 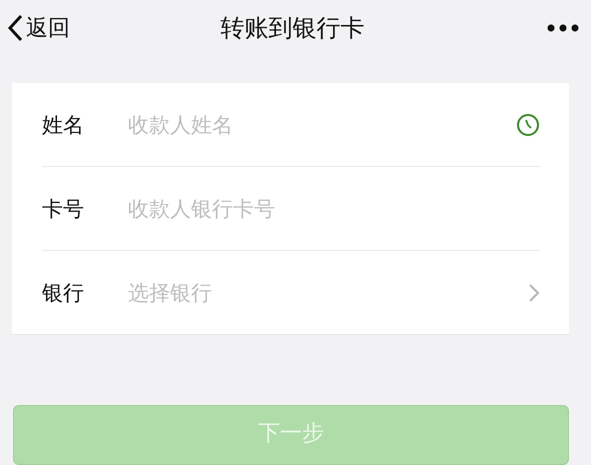 I want to click on clock-icon, so click(x=528, y=124).